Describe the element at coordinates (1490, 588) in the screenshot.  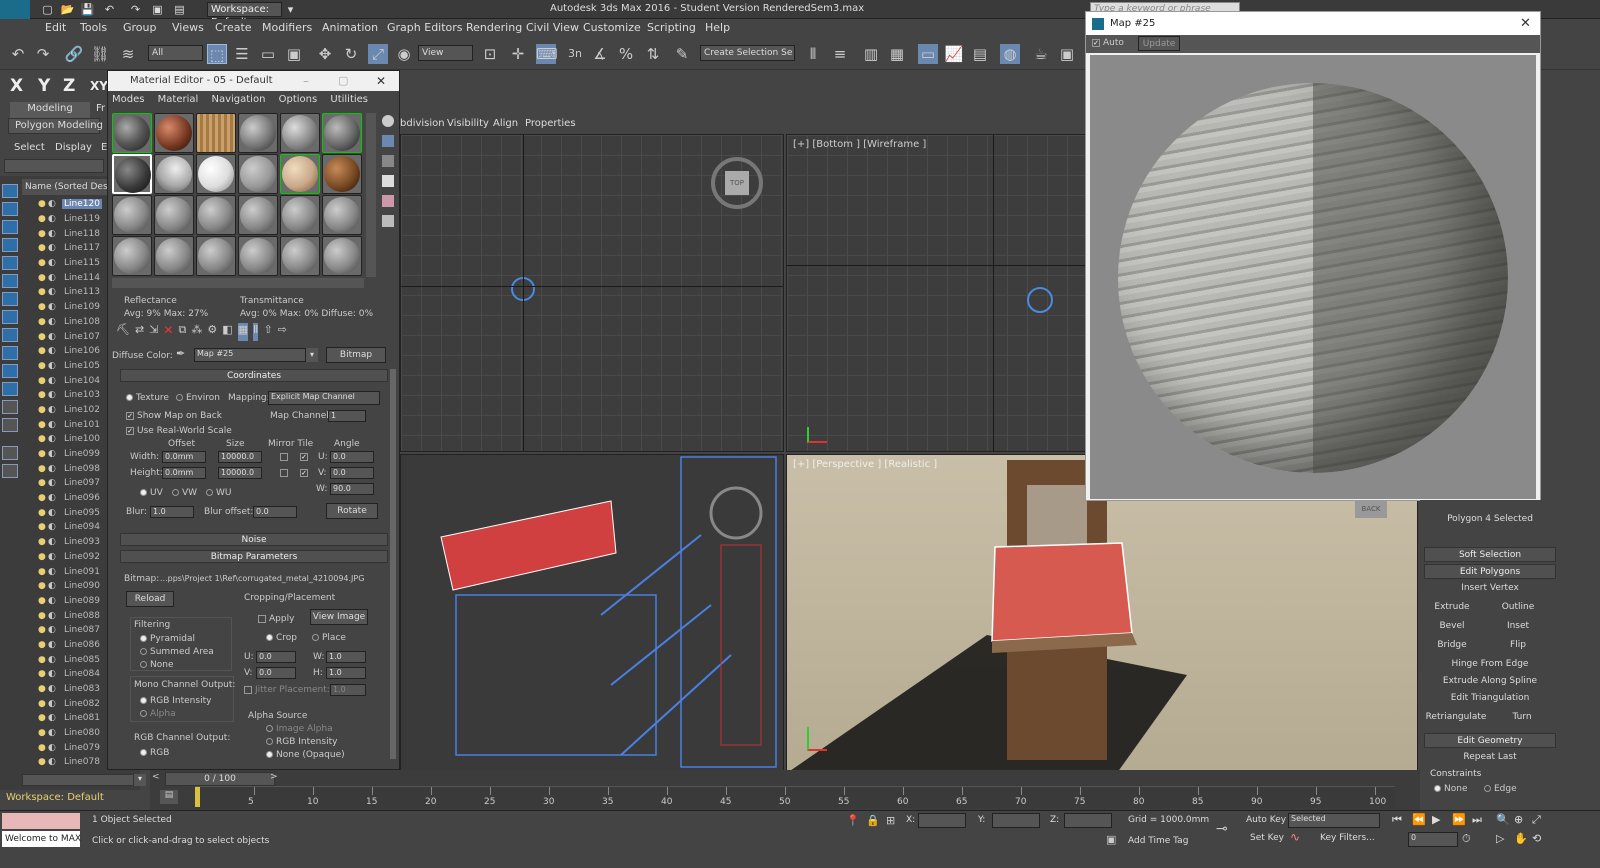
I see `insert-vertex-button: Insert Vertex` at that location.